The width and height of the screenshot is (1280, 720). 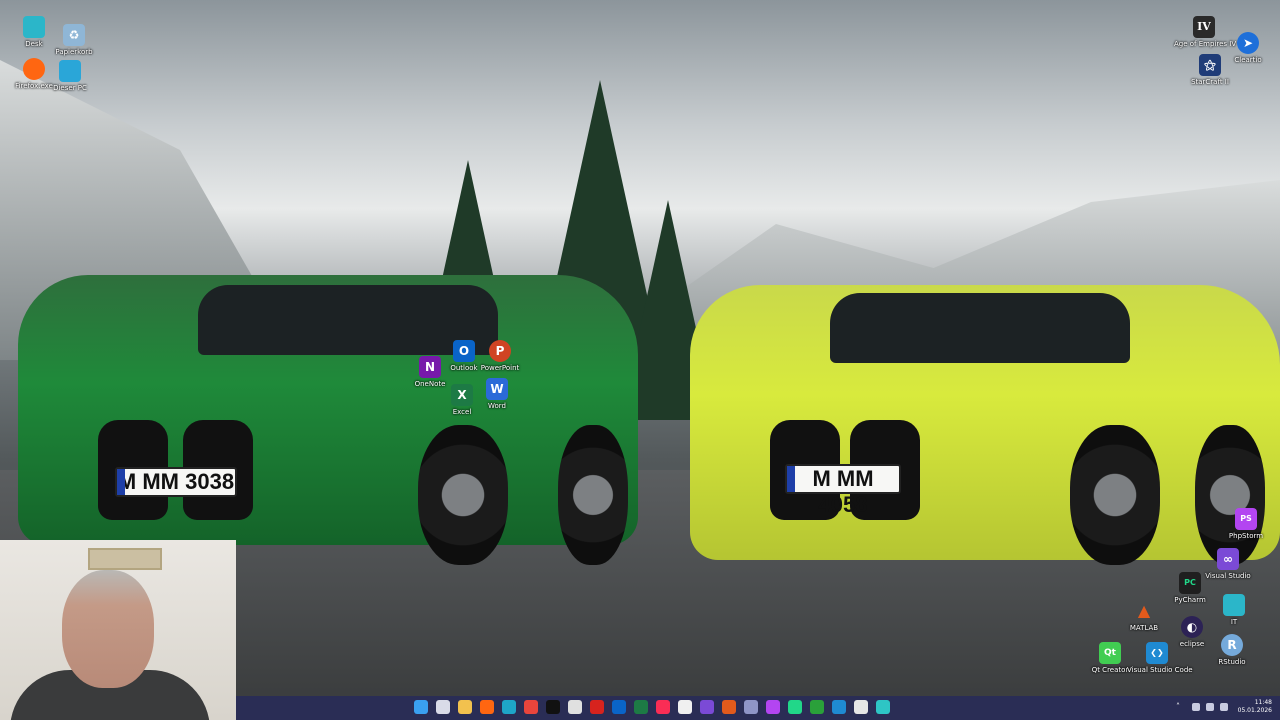 What do you see at coordinates (1210, 65) in the screenshot?
I see `starcraft-icon: ⚝` at bounding box center [1210, 65].